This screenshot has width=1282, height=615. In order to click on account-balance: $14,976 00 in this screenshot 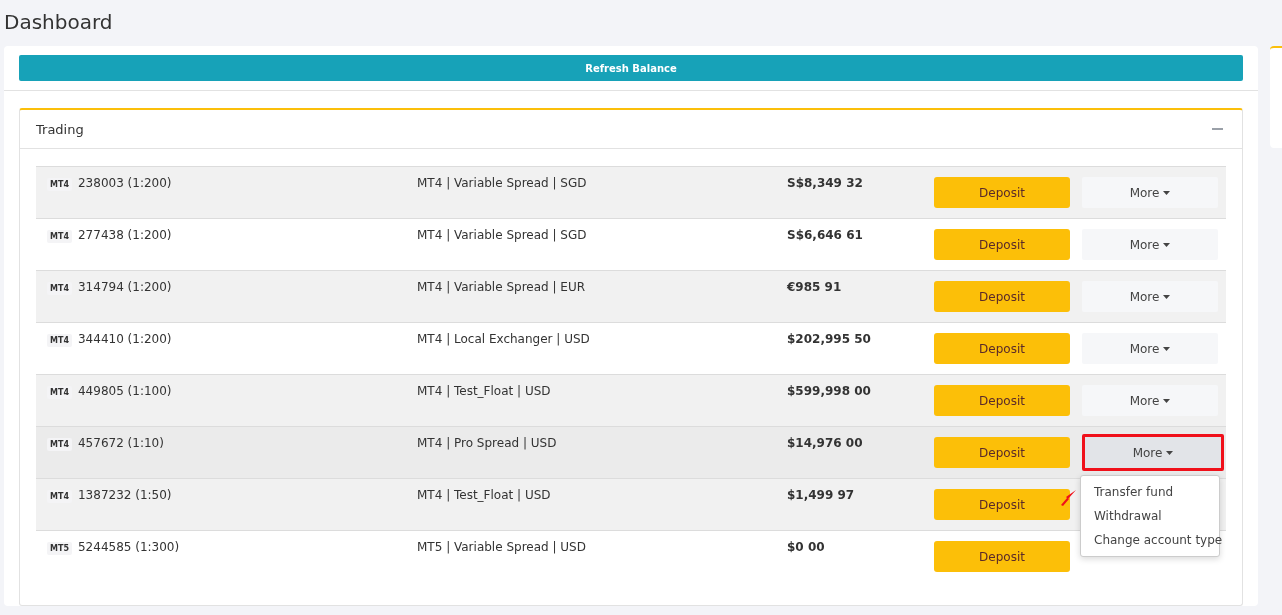, I will do `click(825, 443)`.